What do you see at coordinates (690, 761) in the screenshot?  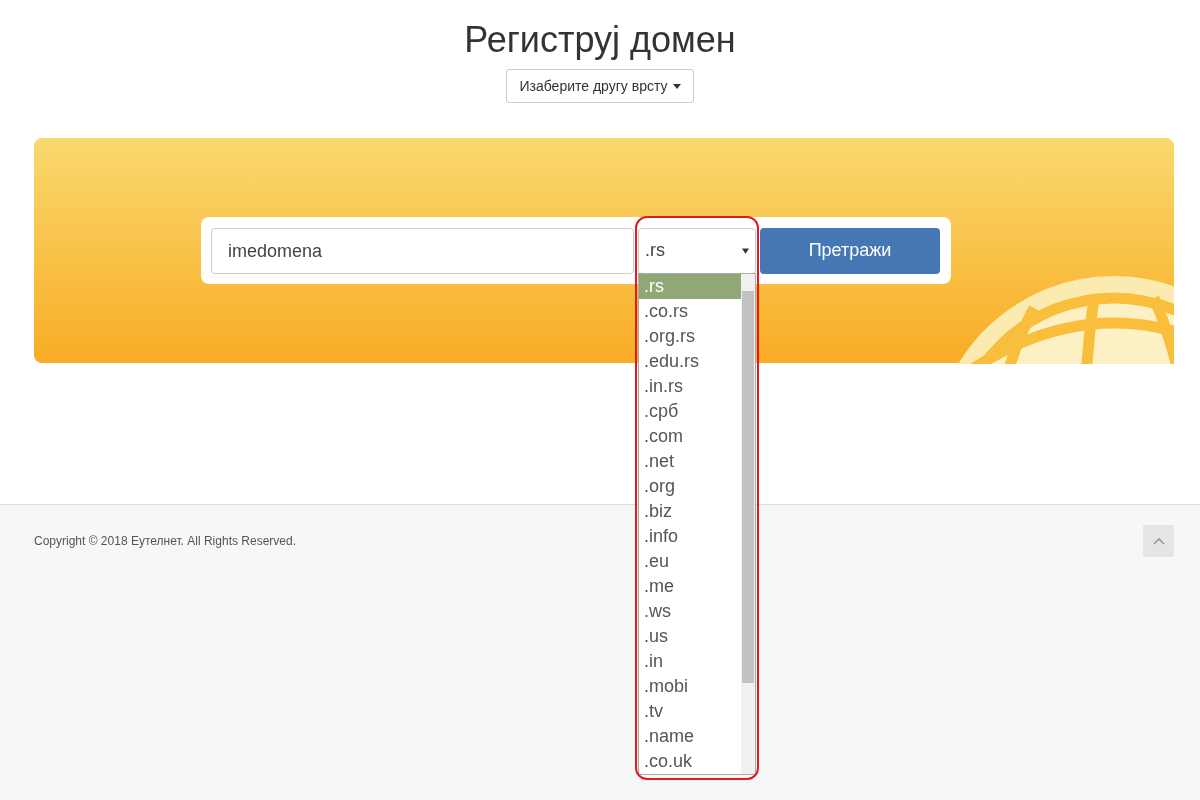 I see `extension-option: .co.uk` at bounding box center [690, 761].